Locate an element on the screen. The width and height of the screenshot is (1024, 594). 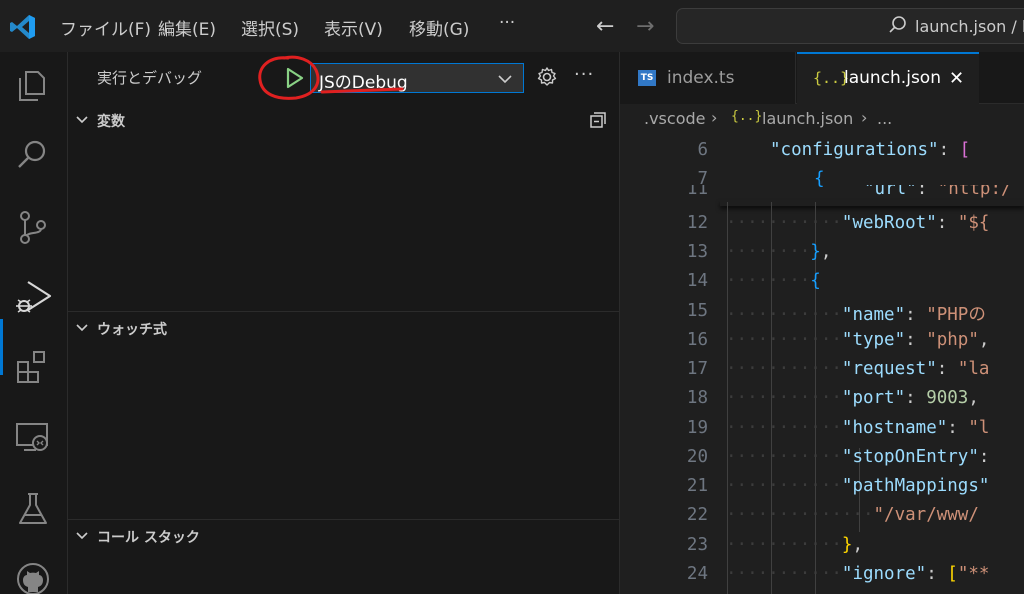
more-actions-icon: ··· is located at coordinates (584, 74).